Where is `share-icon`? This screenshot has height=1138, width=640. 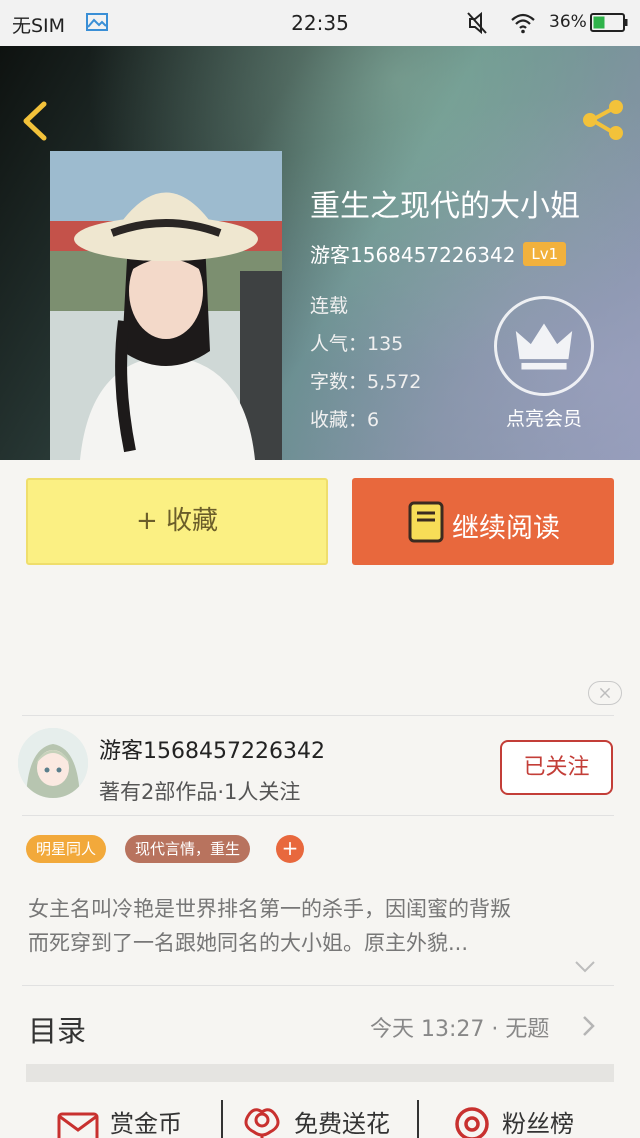 share-icon is located at coordinates (603, 120).